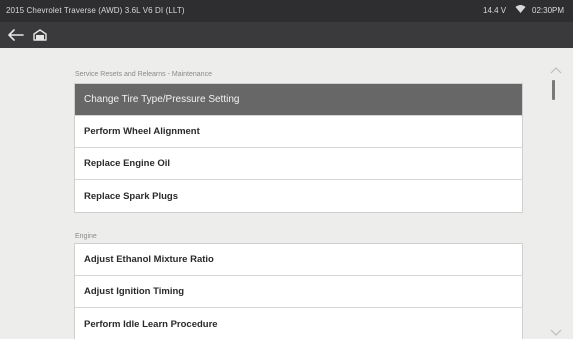  I want to click on list-item-label: Adjust Ignition Timing, so click(134, 291).